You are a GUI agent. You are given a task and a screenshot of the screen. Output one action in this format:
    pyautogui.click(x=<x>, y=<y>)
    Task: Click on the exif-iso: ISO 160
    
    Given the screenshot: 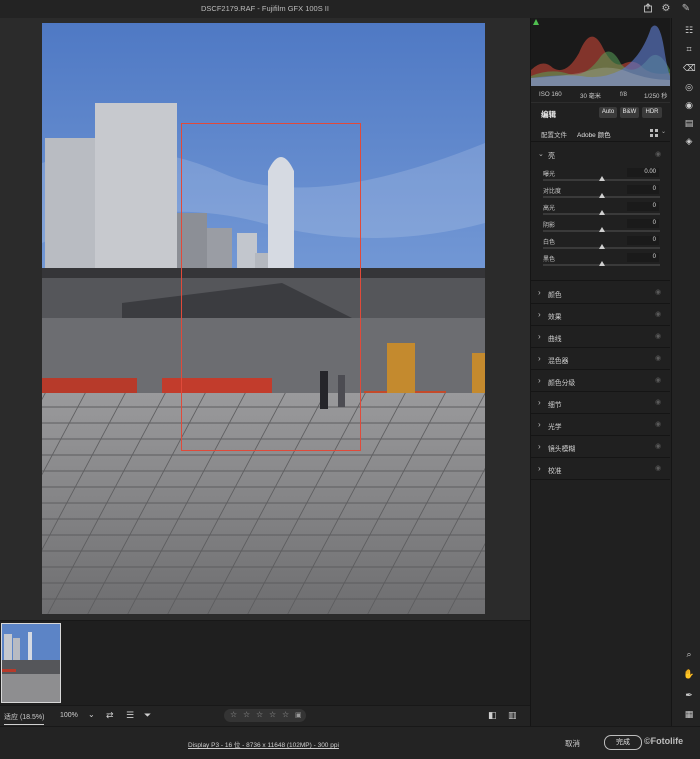 What is the action you would take?
    pyautogui.click(x=550, y=94)
    